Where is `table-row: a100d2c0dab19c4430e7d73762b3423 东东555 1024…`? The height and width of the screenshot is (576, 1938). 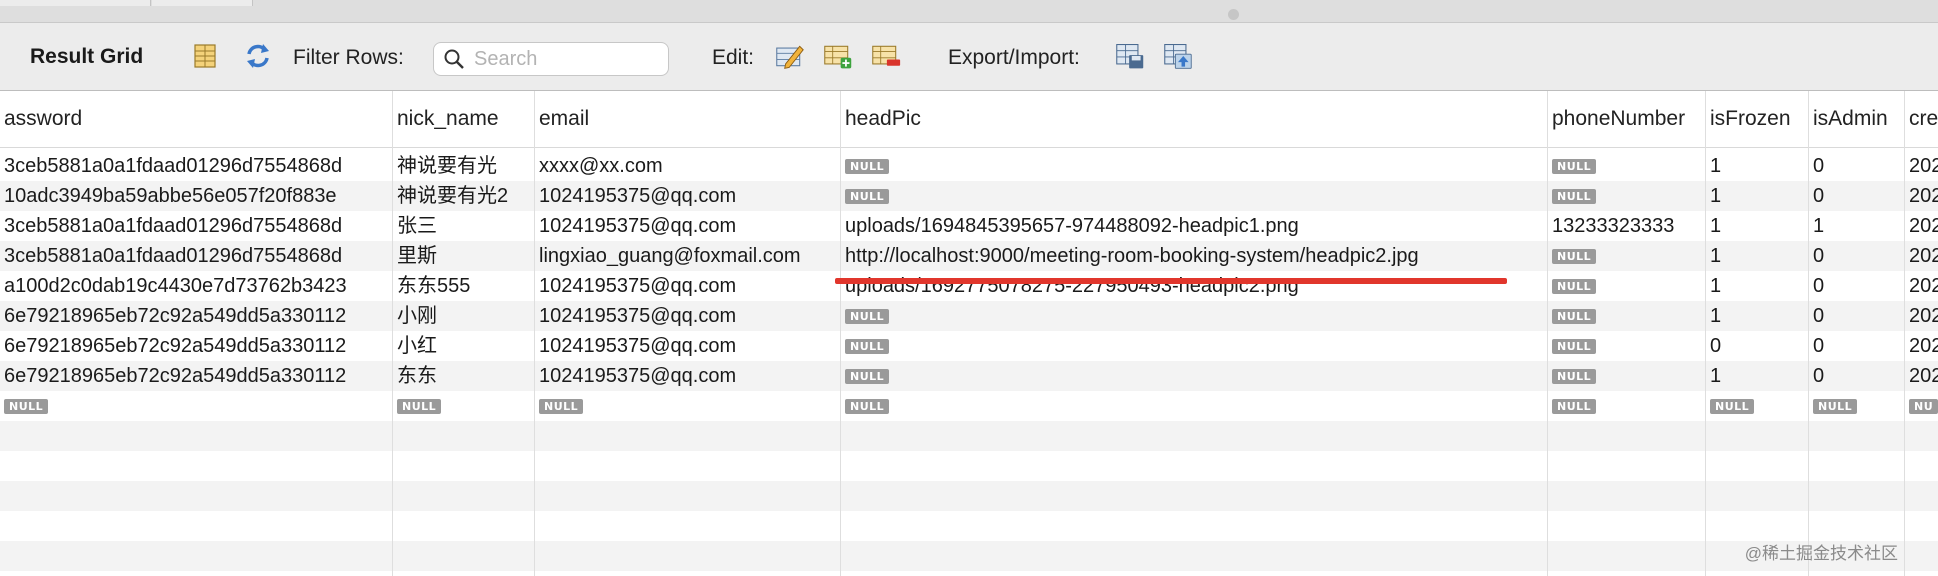
table-row: a100d2c0dab19c4430e7d73762b3423 东东555 1024… is located at coordinates (969, 286).